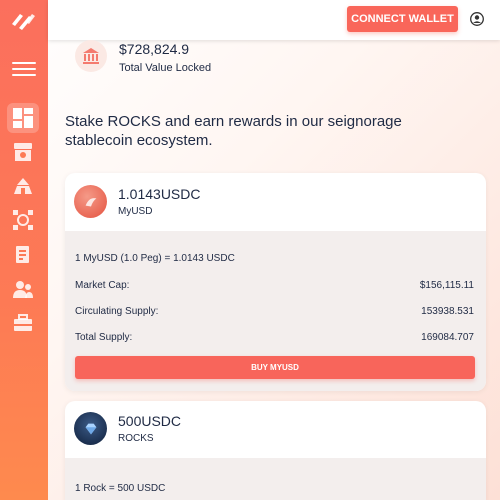 Image resolution: width=500 pixels, height=500 pixels. What do you see at coordinates (477, 19) in the screenshot?
I see `account-icon` at bounding box center [477, 19].